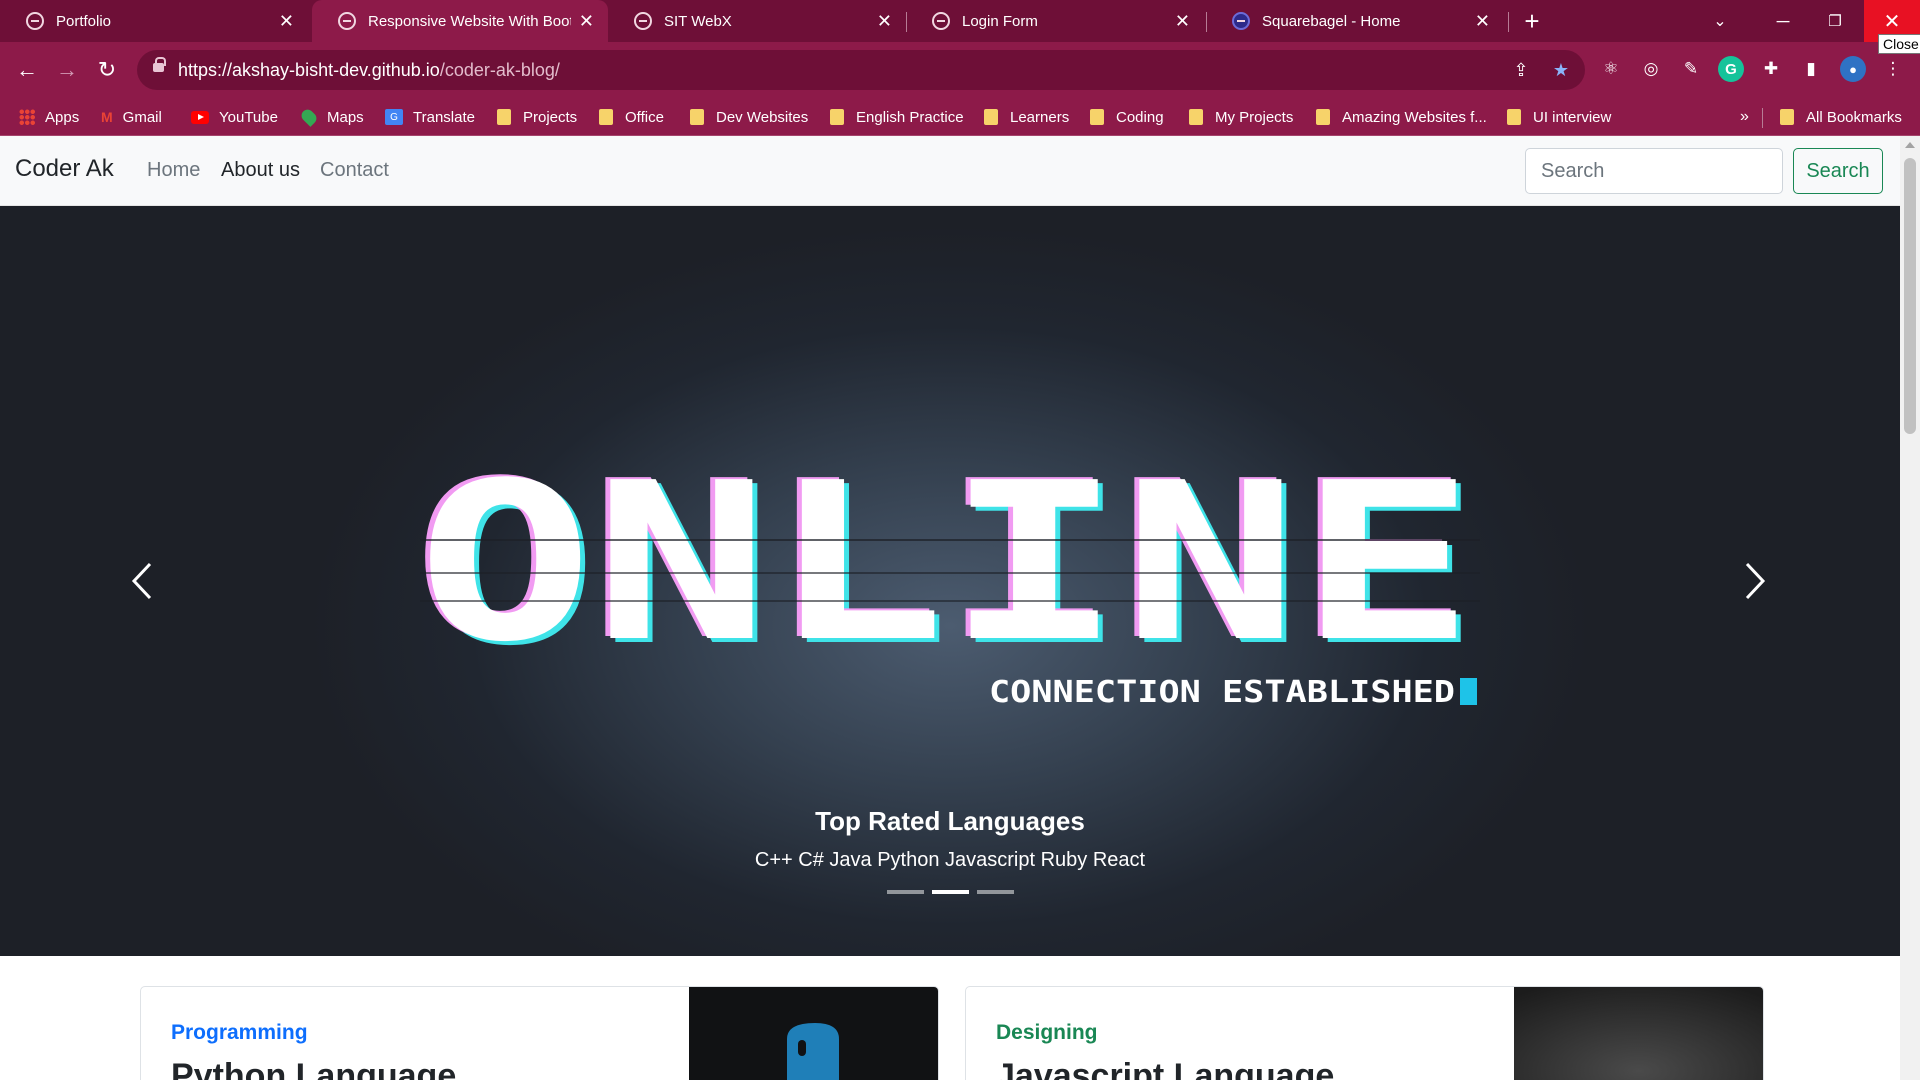  Describe the element at coordinates (49, 117) in the screenshot. I see `bookmark-apps: Apps` at that location.